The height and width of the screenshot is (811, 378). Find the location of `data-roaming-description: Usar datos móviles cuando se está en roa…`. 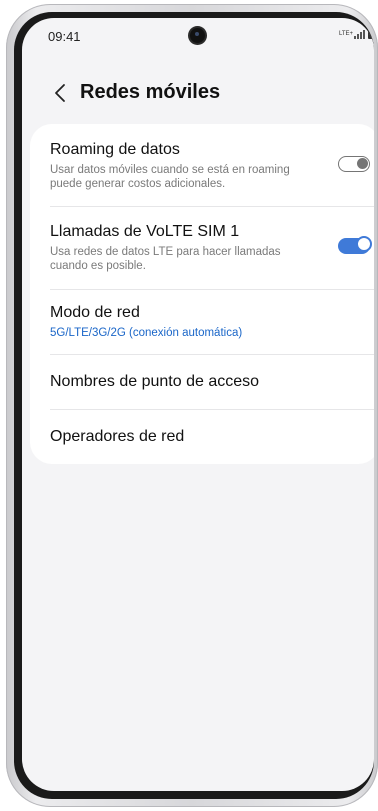

data-roaming-description: Usar datos móviles cuando se está en roa… is located at coordinates (170, 177).